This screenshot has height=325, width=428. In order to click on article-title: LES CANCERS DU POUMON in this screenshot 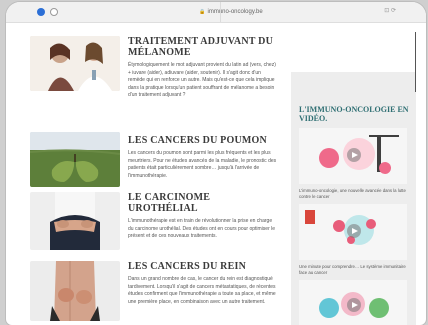, I will do `click(203, 140)`.